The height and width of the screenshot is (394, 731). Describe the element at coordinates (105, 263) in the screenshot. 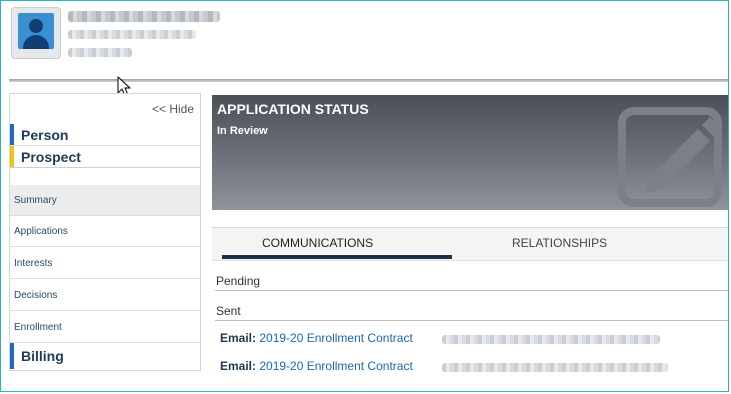

I see `sidebar-item-interests: Interests` at that location.